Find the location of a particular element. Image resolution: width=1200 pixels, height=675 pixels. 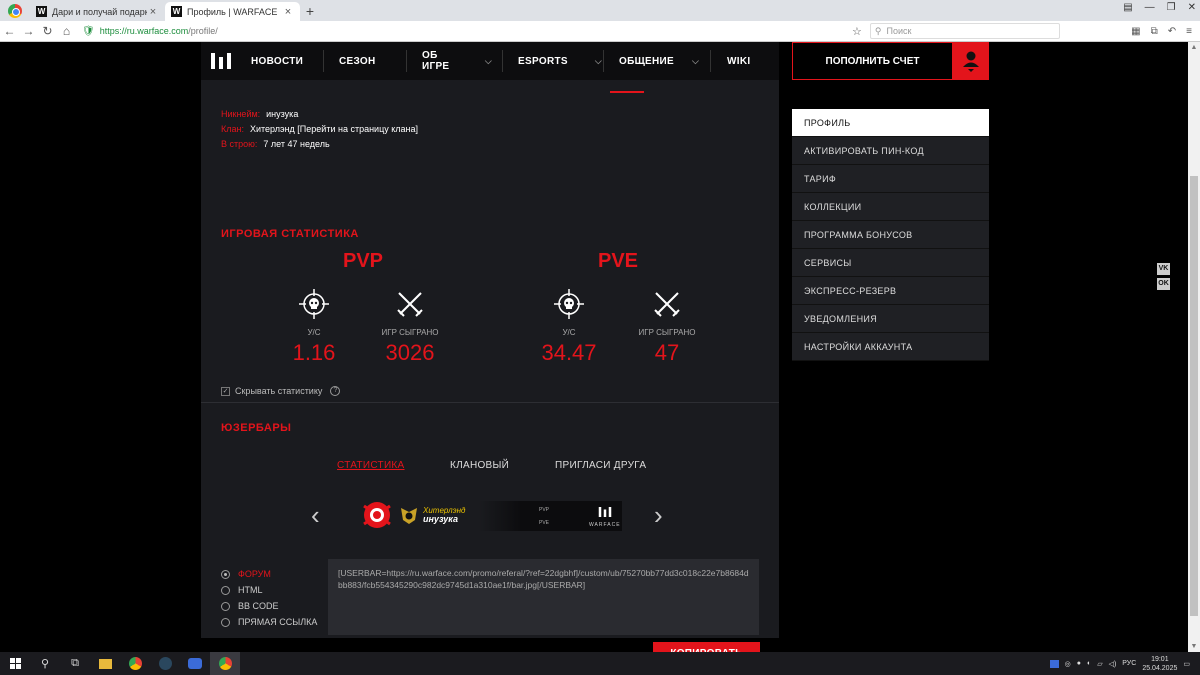

windows-start-icon is located at coordinates (15, 663).